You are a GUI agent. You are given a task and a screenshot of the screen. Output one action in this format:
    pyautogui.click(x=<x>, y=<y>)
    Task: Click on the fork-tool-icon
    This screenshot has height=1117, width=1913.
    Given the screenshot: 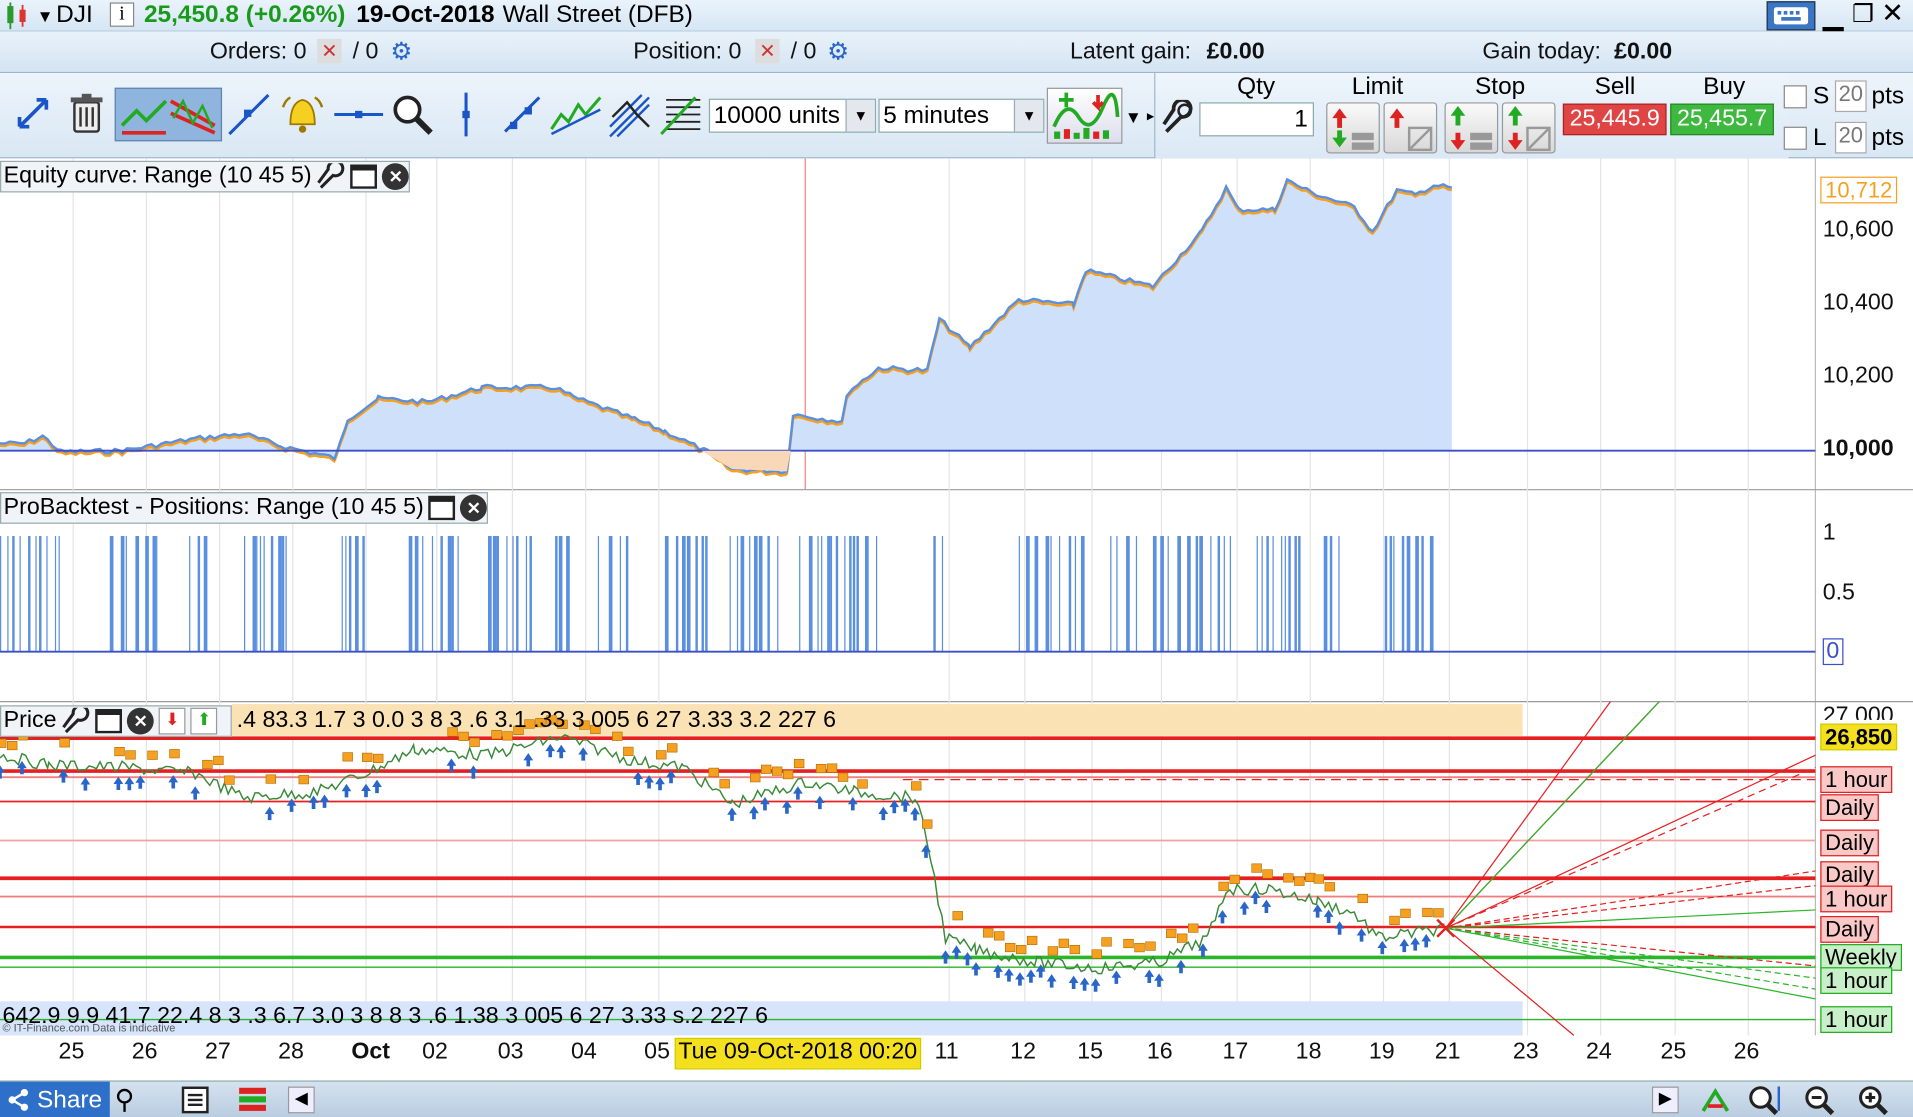 What is the action you would take?
    pyautogui.click(x=630, y=114)
    